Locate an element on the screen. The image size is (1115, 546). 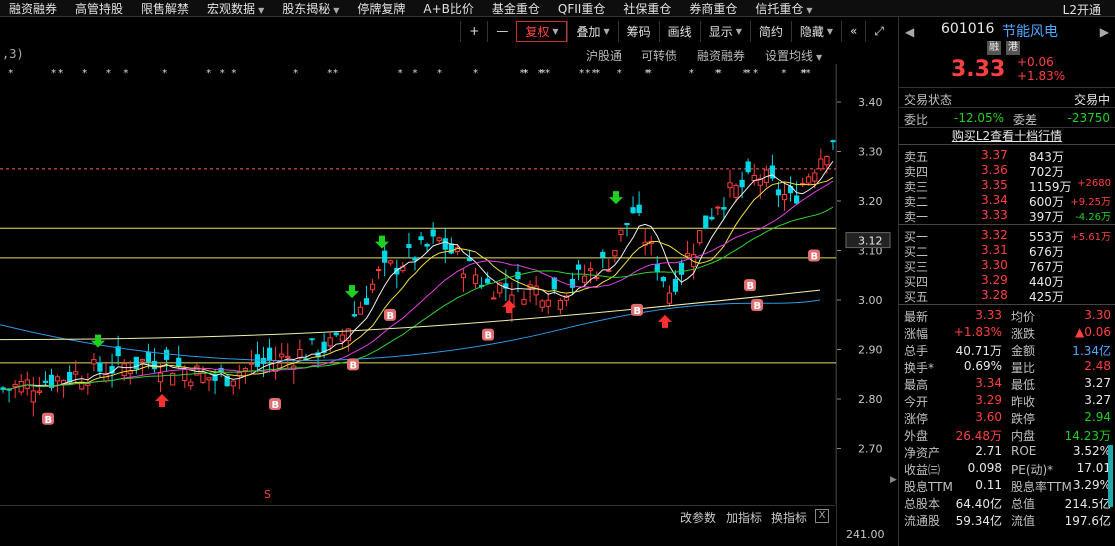
ask-row: 卖四 3.36 702万 is located at coordinates (1007, 170).